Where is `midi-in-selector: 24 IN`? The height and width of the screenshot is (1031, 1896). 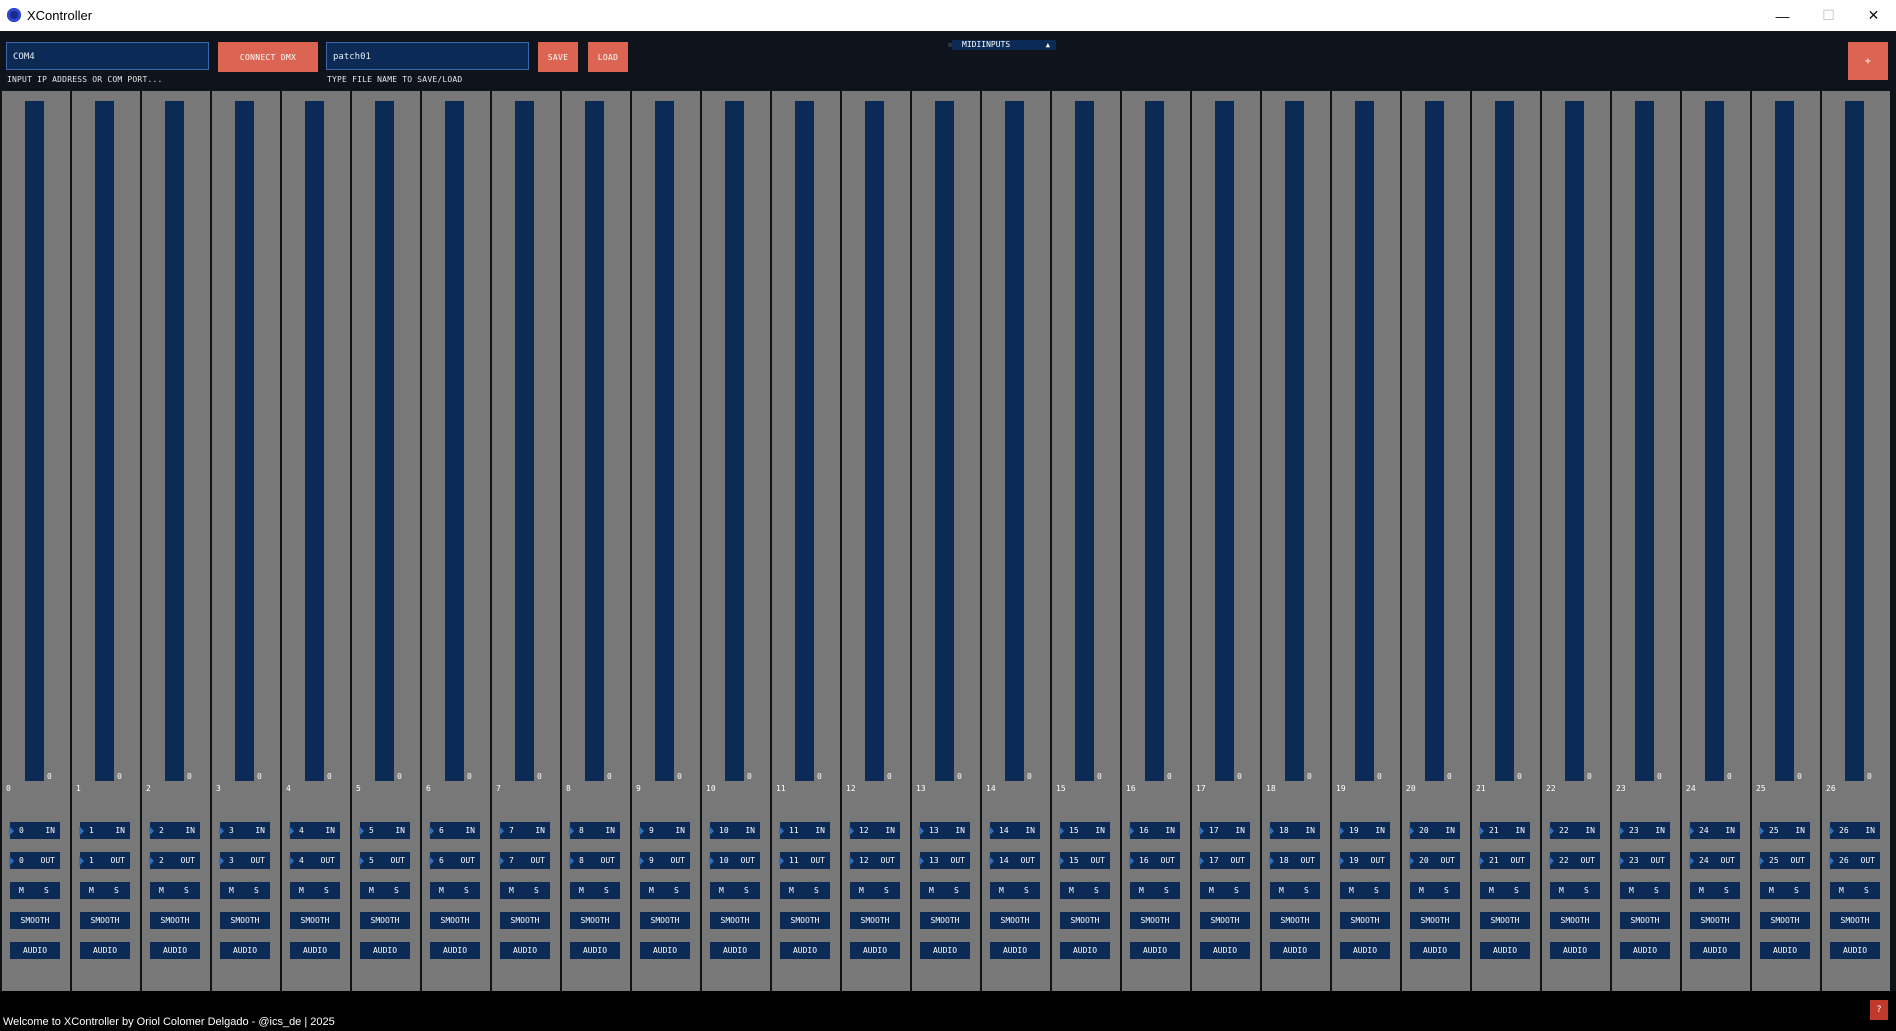
midi-in-selector: 24 IN is located at coordinates (1714, 830).